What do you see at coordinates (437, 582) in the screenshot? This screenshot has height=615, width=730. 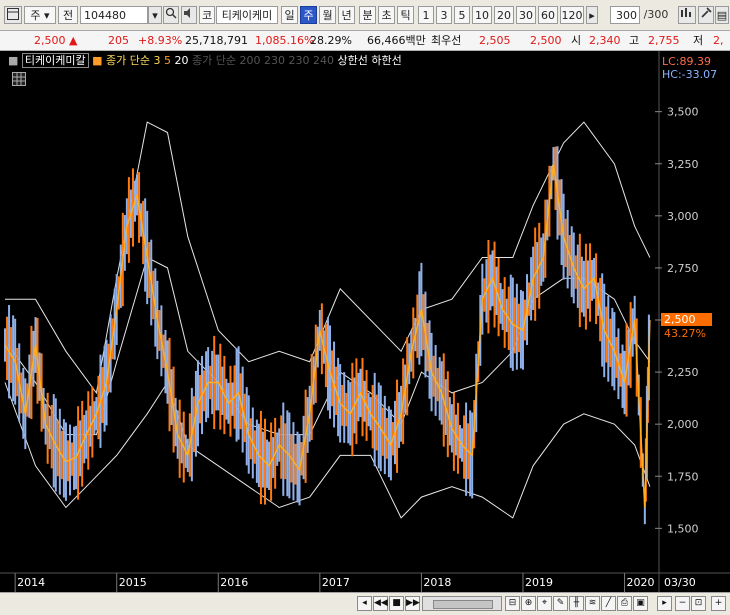 I see `x-tick-label: 2018` at bounding box center [437, 582].